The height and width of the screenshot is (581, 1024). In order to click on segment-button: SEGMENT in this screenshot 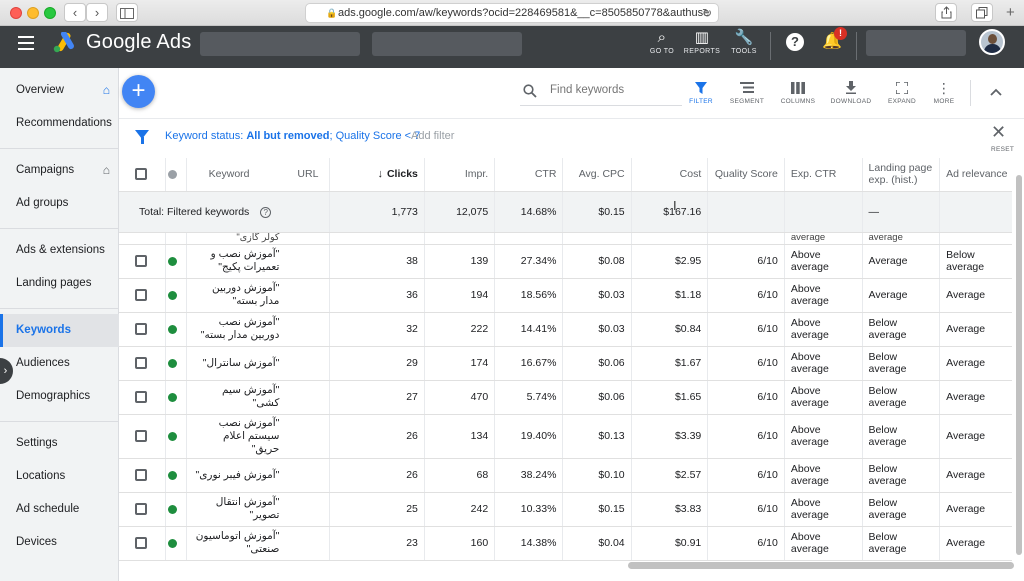, I will do `click(747, 91)`.